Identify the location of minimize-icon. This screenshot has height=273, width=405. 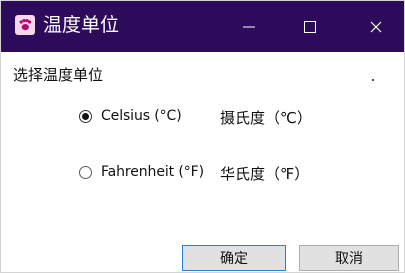
(249, 27).